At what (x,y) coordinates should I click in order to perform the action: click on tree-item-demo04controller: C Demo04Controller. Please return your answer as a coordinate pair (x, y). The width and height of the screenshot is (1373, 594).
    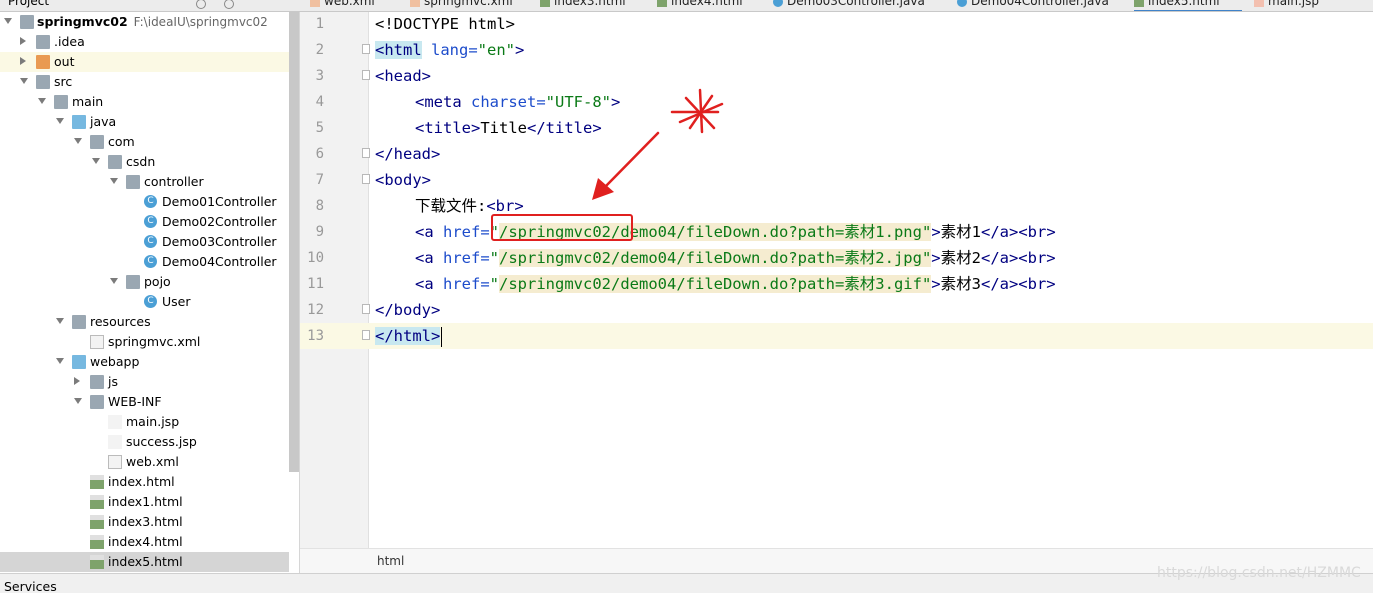
    Looking at the image, I should click on (144, 262).